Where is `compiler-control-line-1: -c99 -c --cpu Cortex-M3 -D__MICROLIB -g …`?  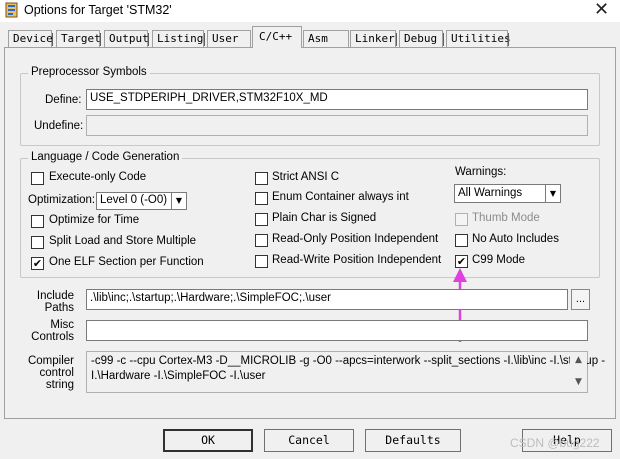 compiler-control-line-1: -c99 -c --cpu Cortex-M3 -D__MICROLIB -g … is located at coordinates (348, 361).